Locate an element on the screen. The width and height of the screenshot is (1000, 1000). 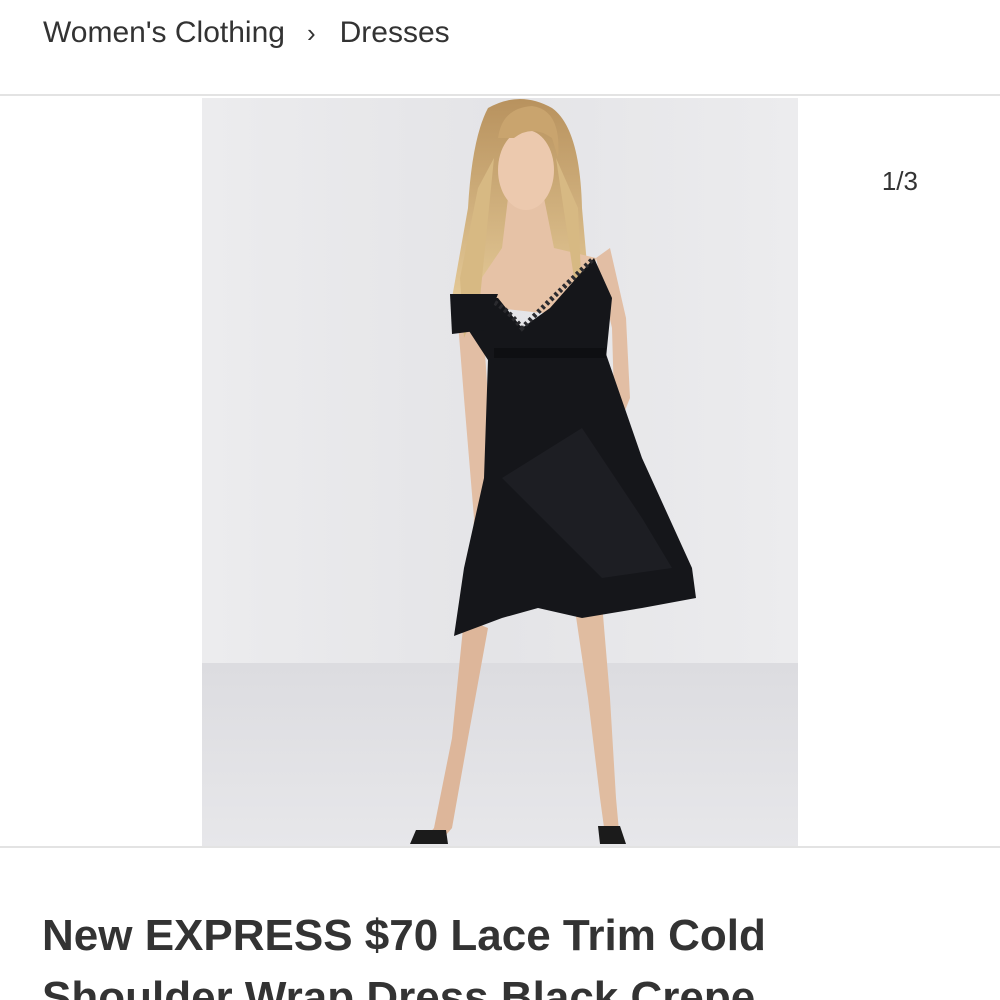
breadcrumb: Women's Clothing › Dresses is located at coordinates (500, 48).